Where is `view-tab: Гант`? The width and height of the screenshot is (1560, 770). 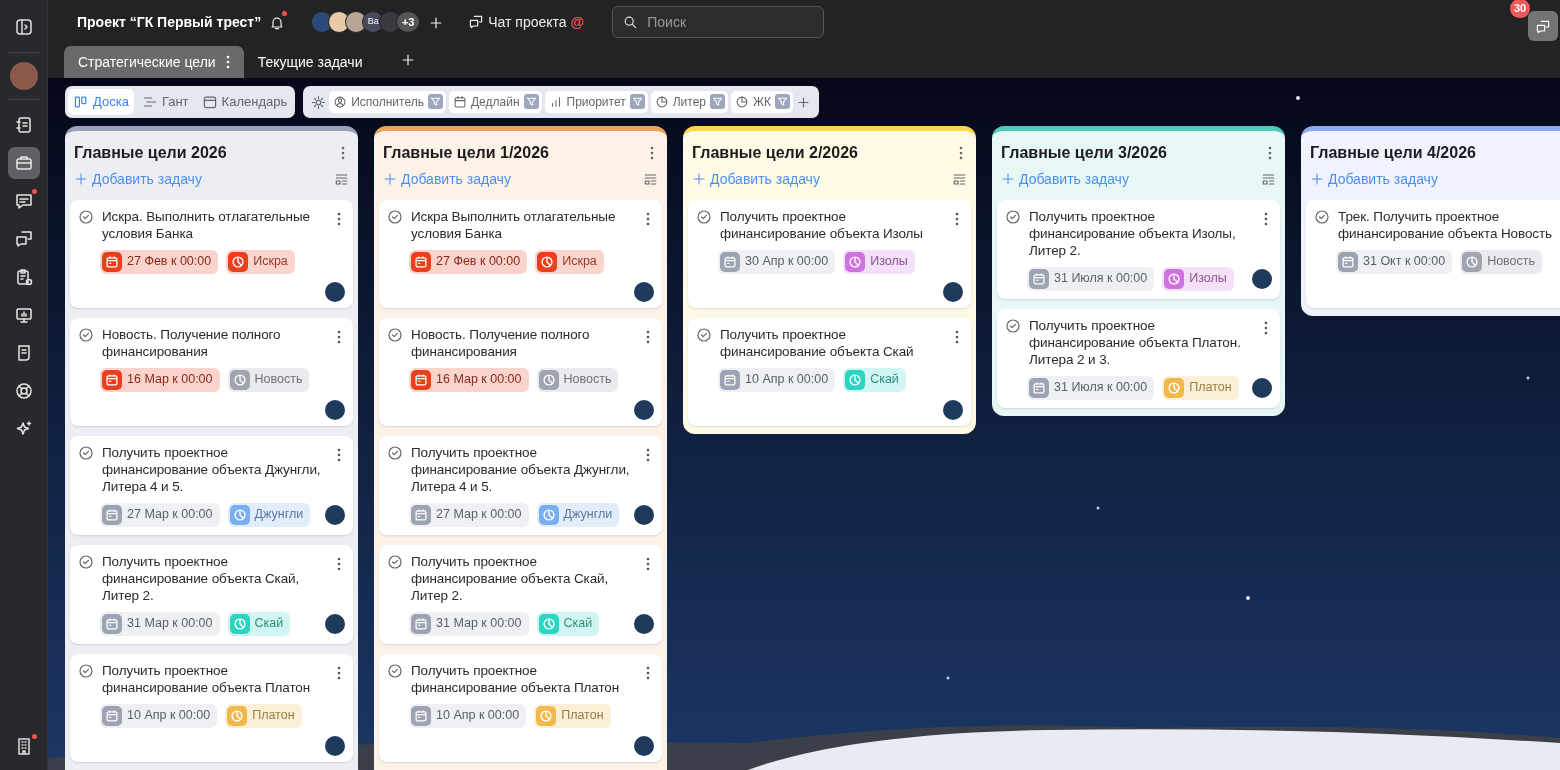
view-tab: Гант is located at coordinates (165, 102).